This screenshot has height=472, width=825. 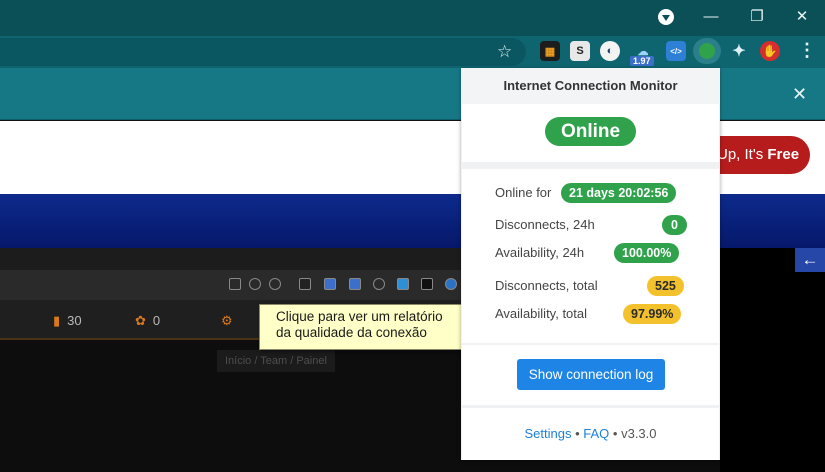 I want to click on online-for-label: Online for, so click(x=523, y=192).